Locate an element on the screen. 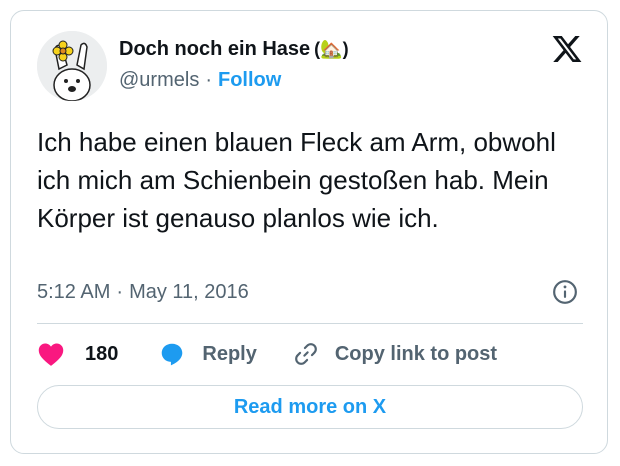  link-icon is located at coordinates (305, 354).